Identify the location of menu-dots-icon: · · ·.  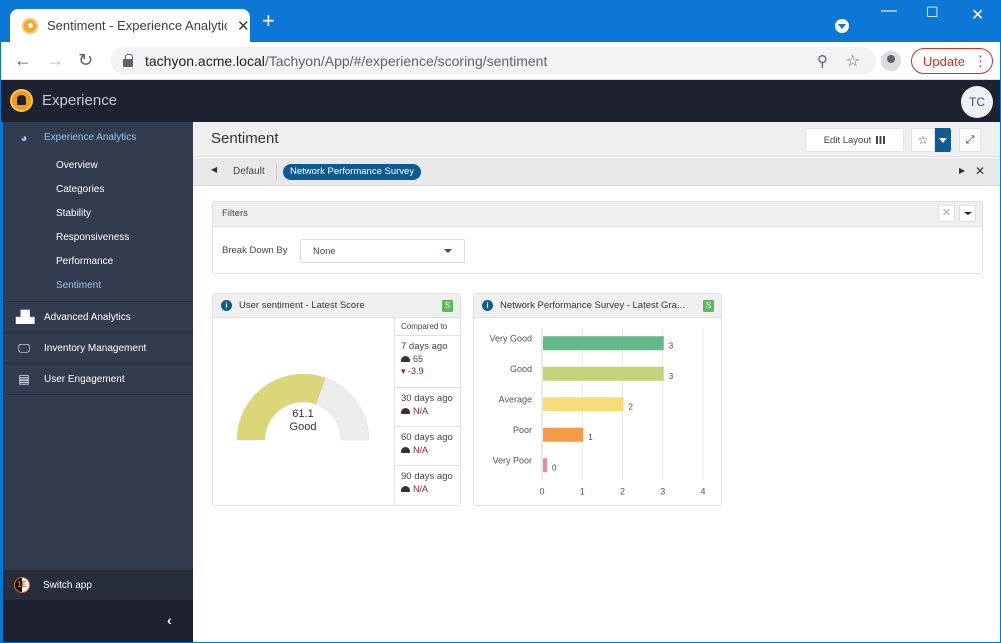
(980, 60).